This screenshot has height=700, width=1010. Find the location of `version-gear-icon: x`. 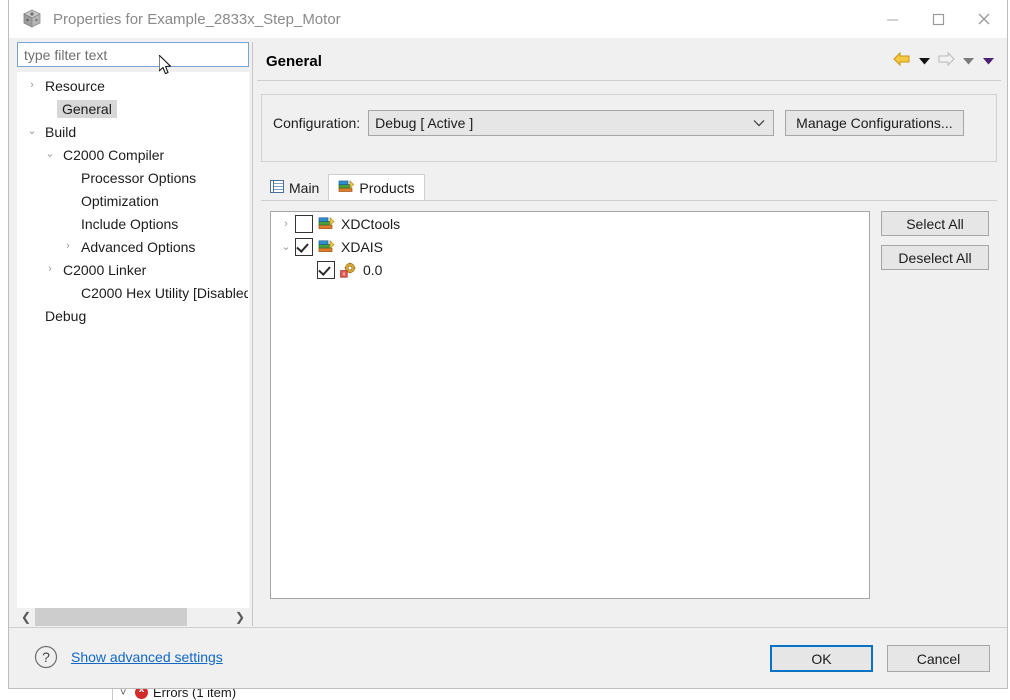

version-gear-icon: x is located at coordinates (349, 270).